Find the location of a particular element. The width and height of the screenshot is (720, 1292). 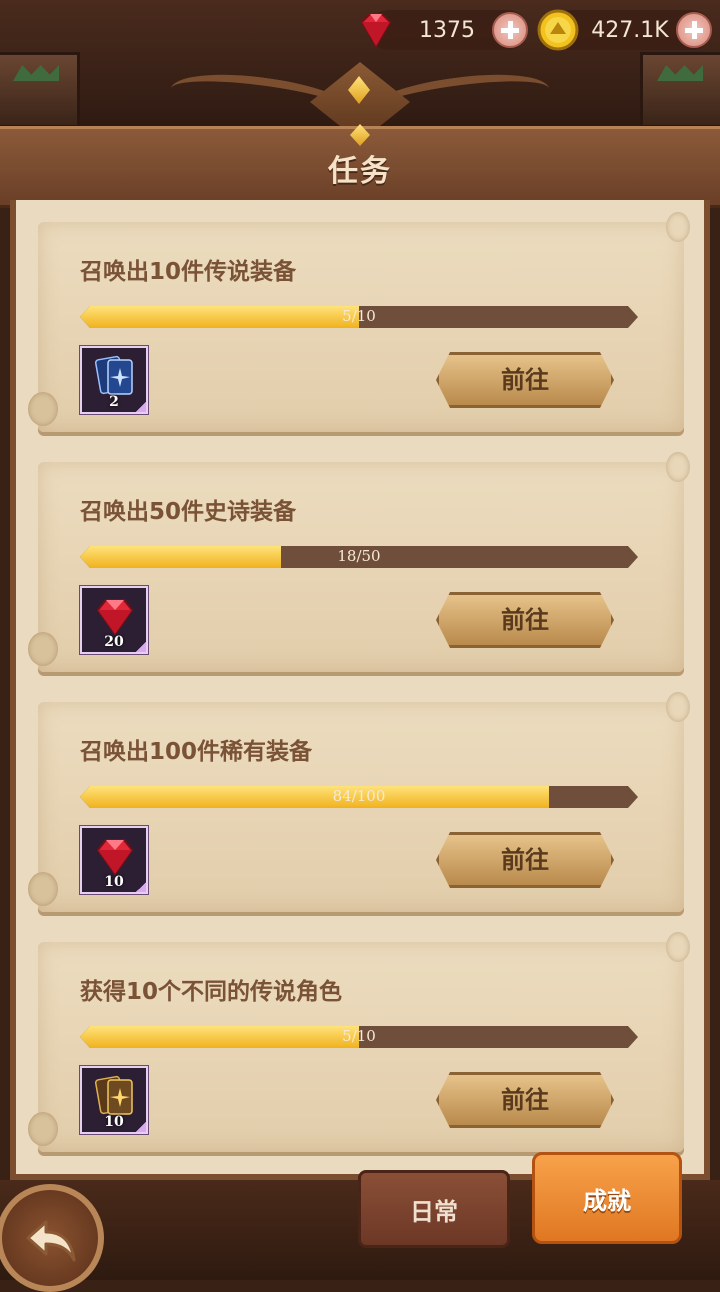

task-title: 召唤出10件传说装备 is located at coordinates (188, 272).